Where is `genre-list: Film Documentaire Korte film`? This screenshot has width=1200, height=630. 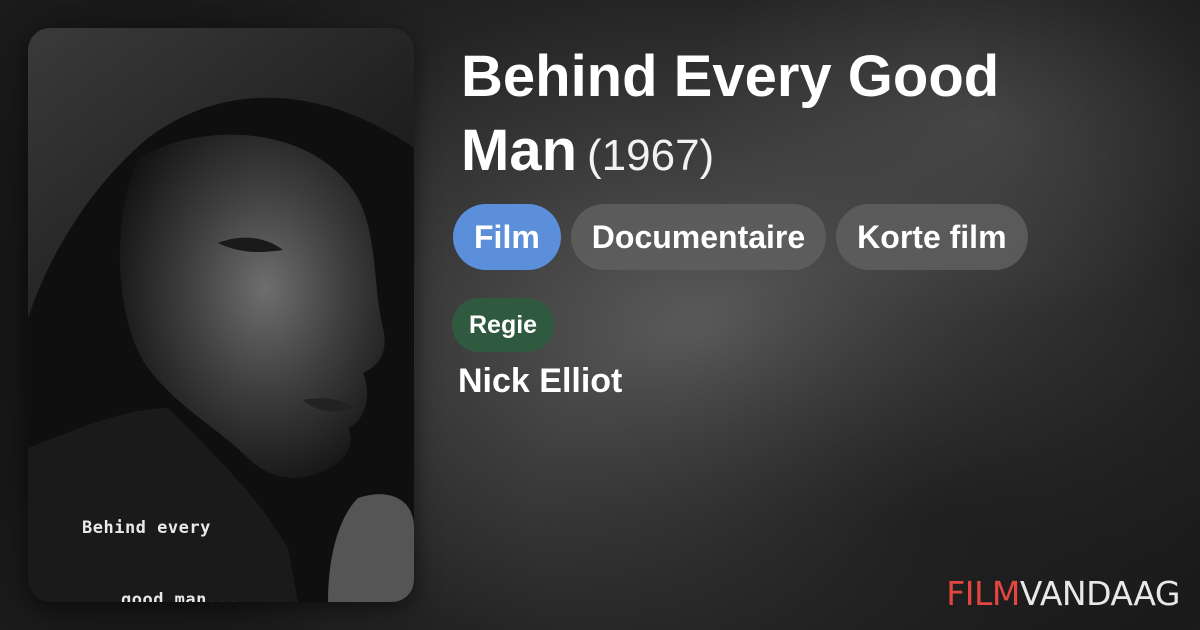
genre-list: Film Documentaire Korte film is located at coordinates (740, 237).